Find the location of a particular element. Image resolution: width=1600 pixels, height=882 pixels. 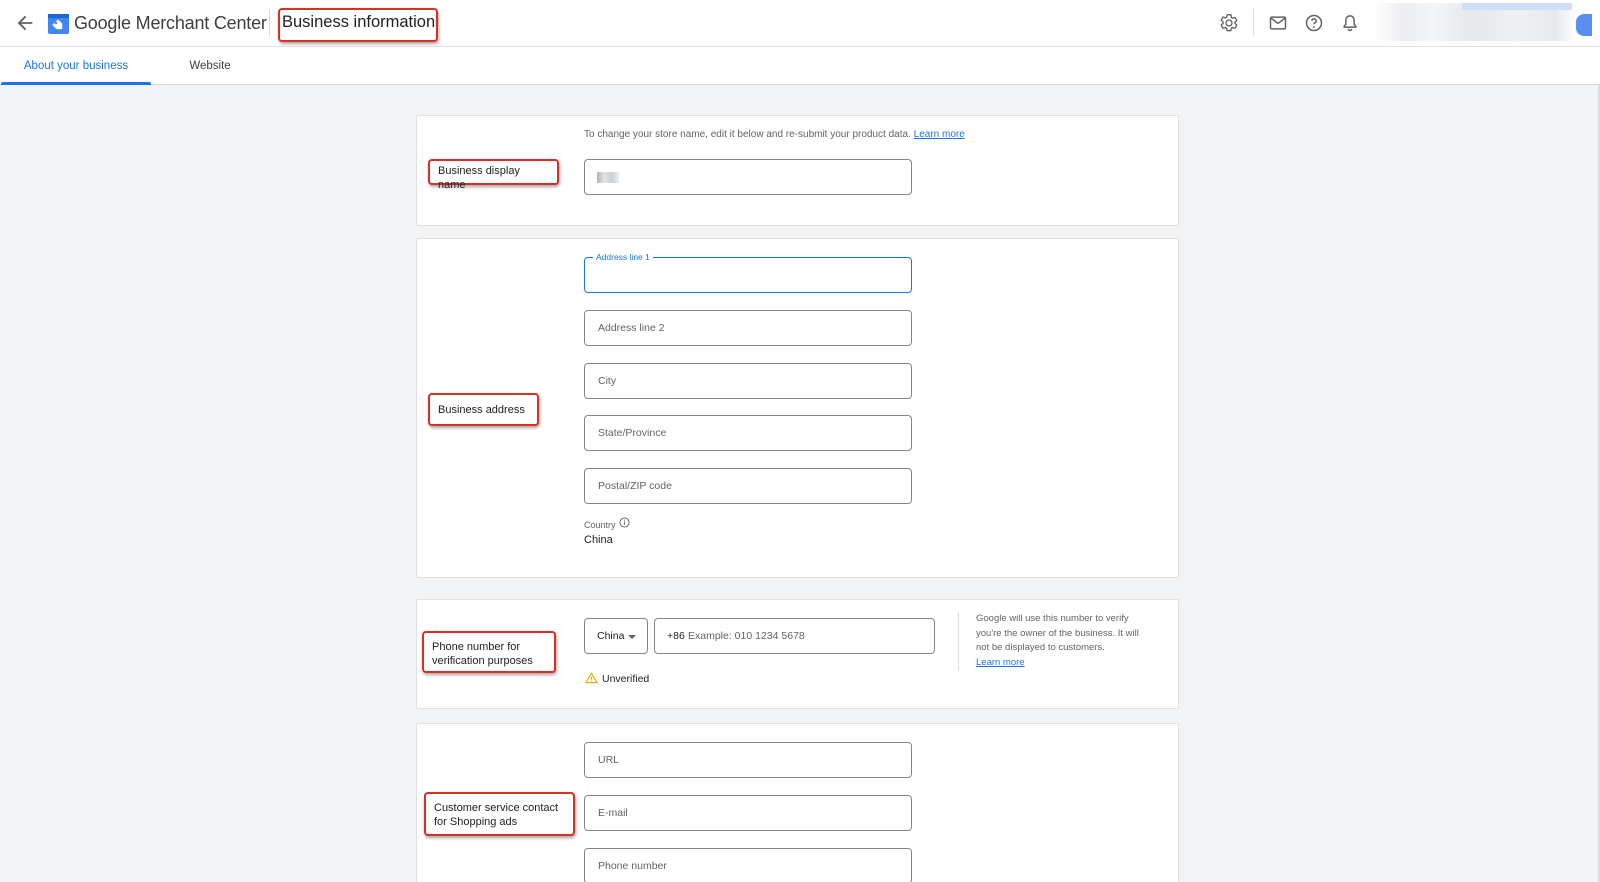

phone-verification-label: Phone number for verification purposes is located at coordinates (489, 652).